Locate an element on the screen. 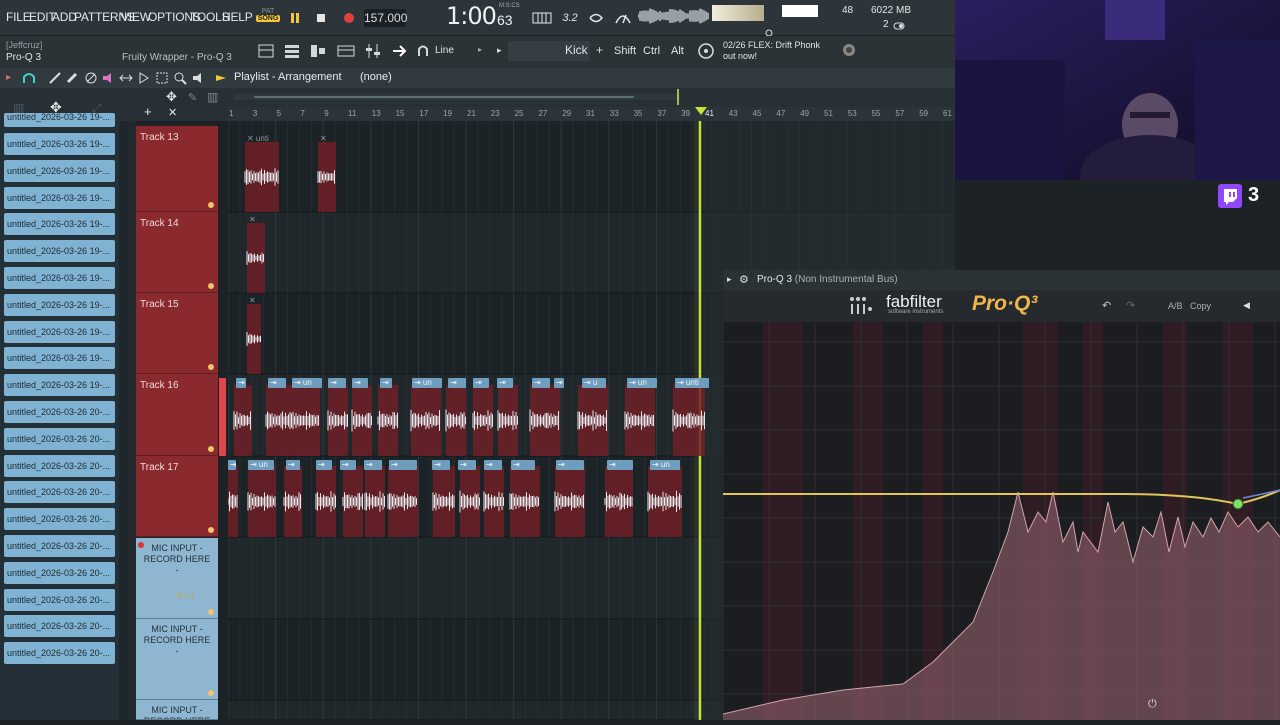 The width and height of the screenshot is (1280, 725). track-header-16: Track 16 is located at coordinates (177, 415).